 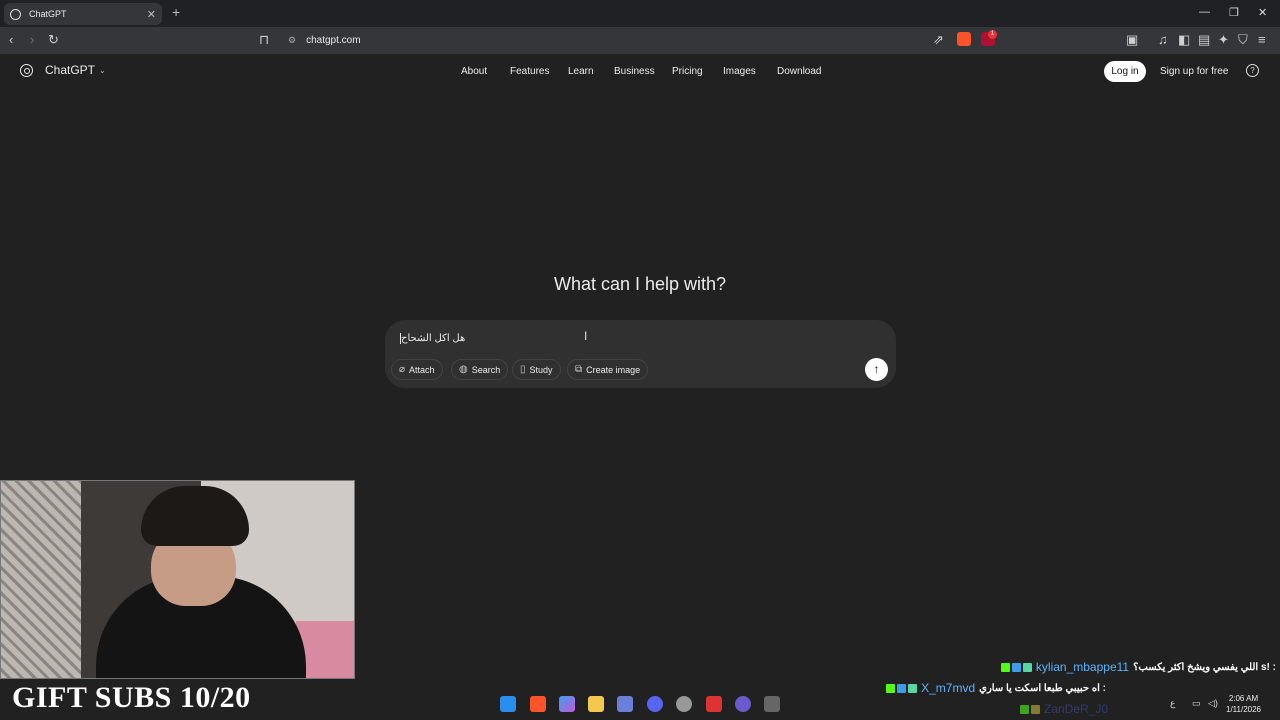 I want to click on kick-badge-icon, so click(x=1005, y=667).